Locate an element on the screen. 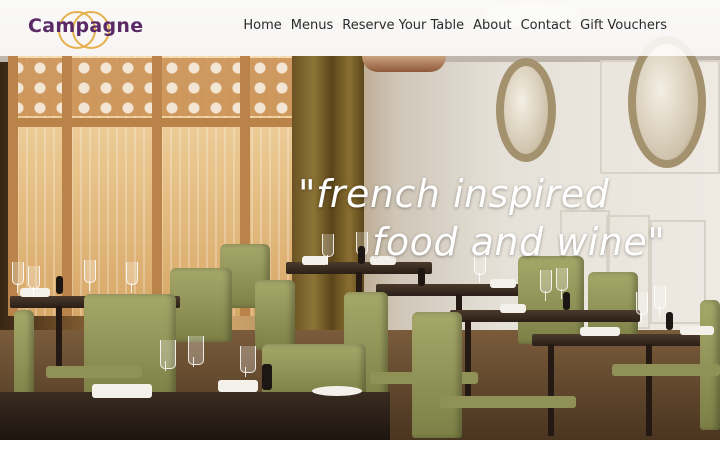 This screenshot has width=720, height=450. nav-gift-vouchers-link: Gift Vouchers is located at coordinates (623, 25).